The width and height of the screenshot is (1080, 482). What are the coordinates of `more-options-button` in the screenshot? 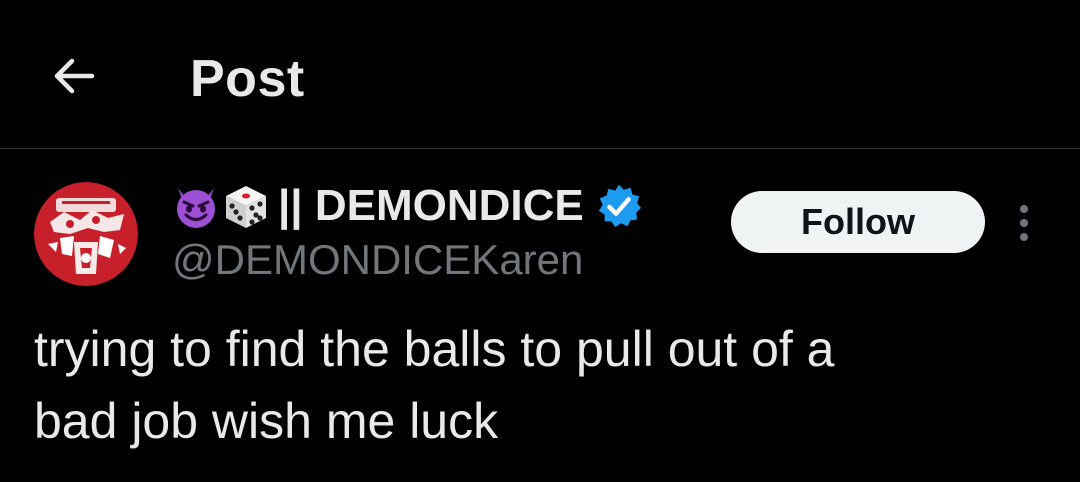 It's located at (1024, 223).